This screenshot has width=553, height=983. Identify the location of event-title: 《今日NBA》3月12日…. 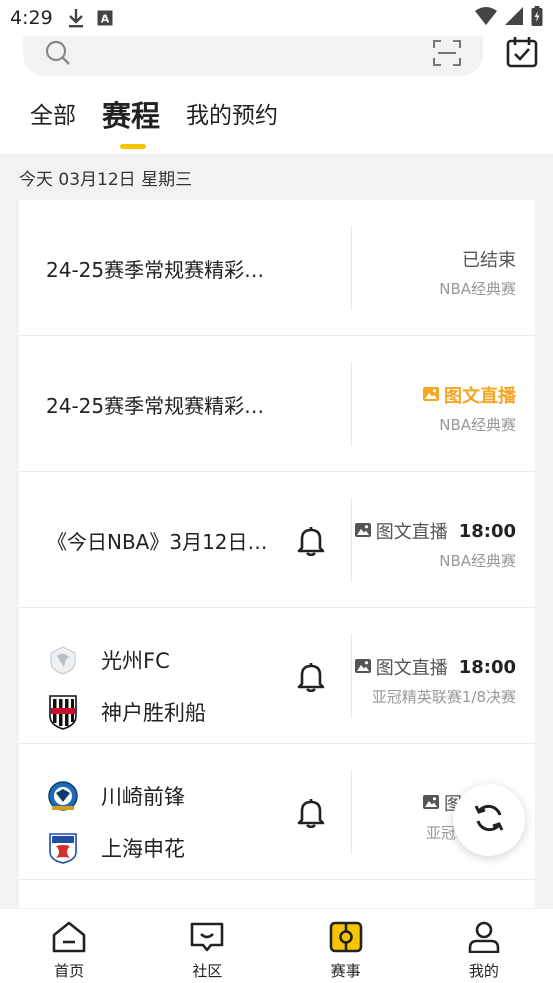
(157, 542).